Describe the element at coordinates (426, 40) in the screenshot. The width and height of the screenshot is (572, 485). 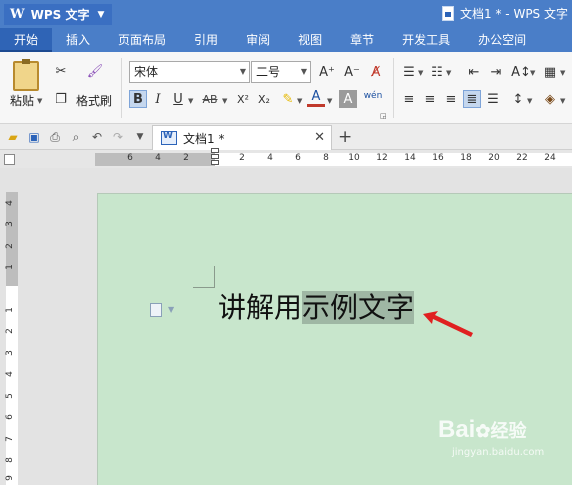
I see `tab-developer: 开发工具` at that location.